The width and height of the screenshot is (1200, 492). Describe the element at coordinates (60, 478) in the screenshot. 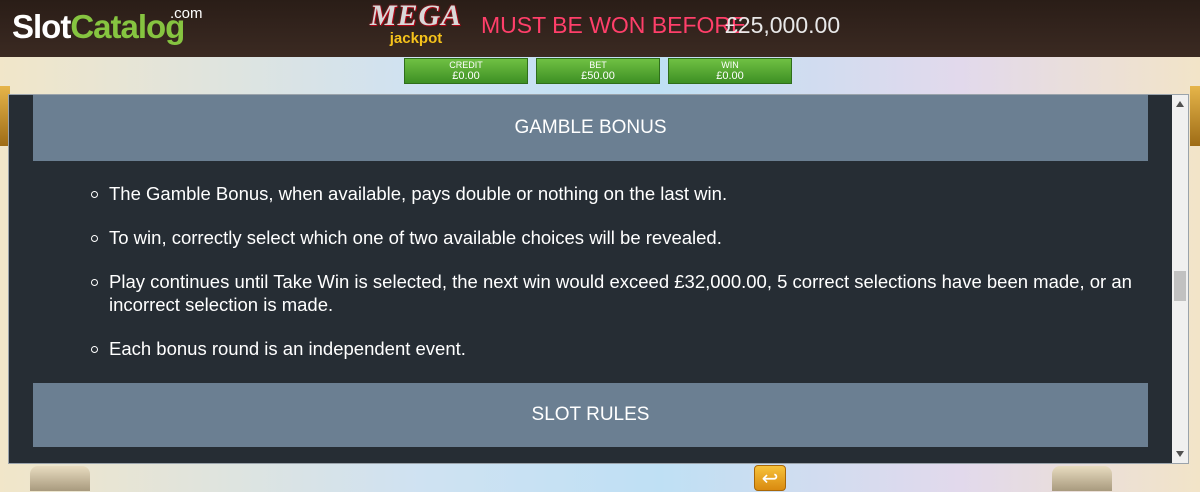

I see `bottom-left-statue-decoration` at that location.